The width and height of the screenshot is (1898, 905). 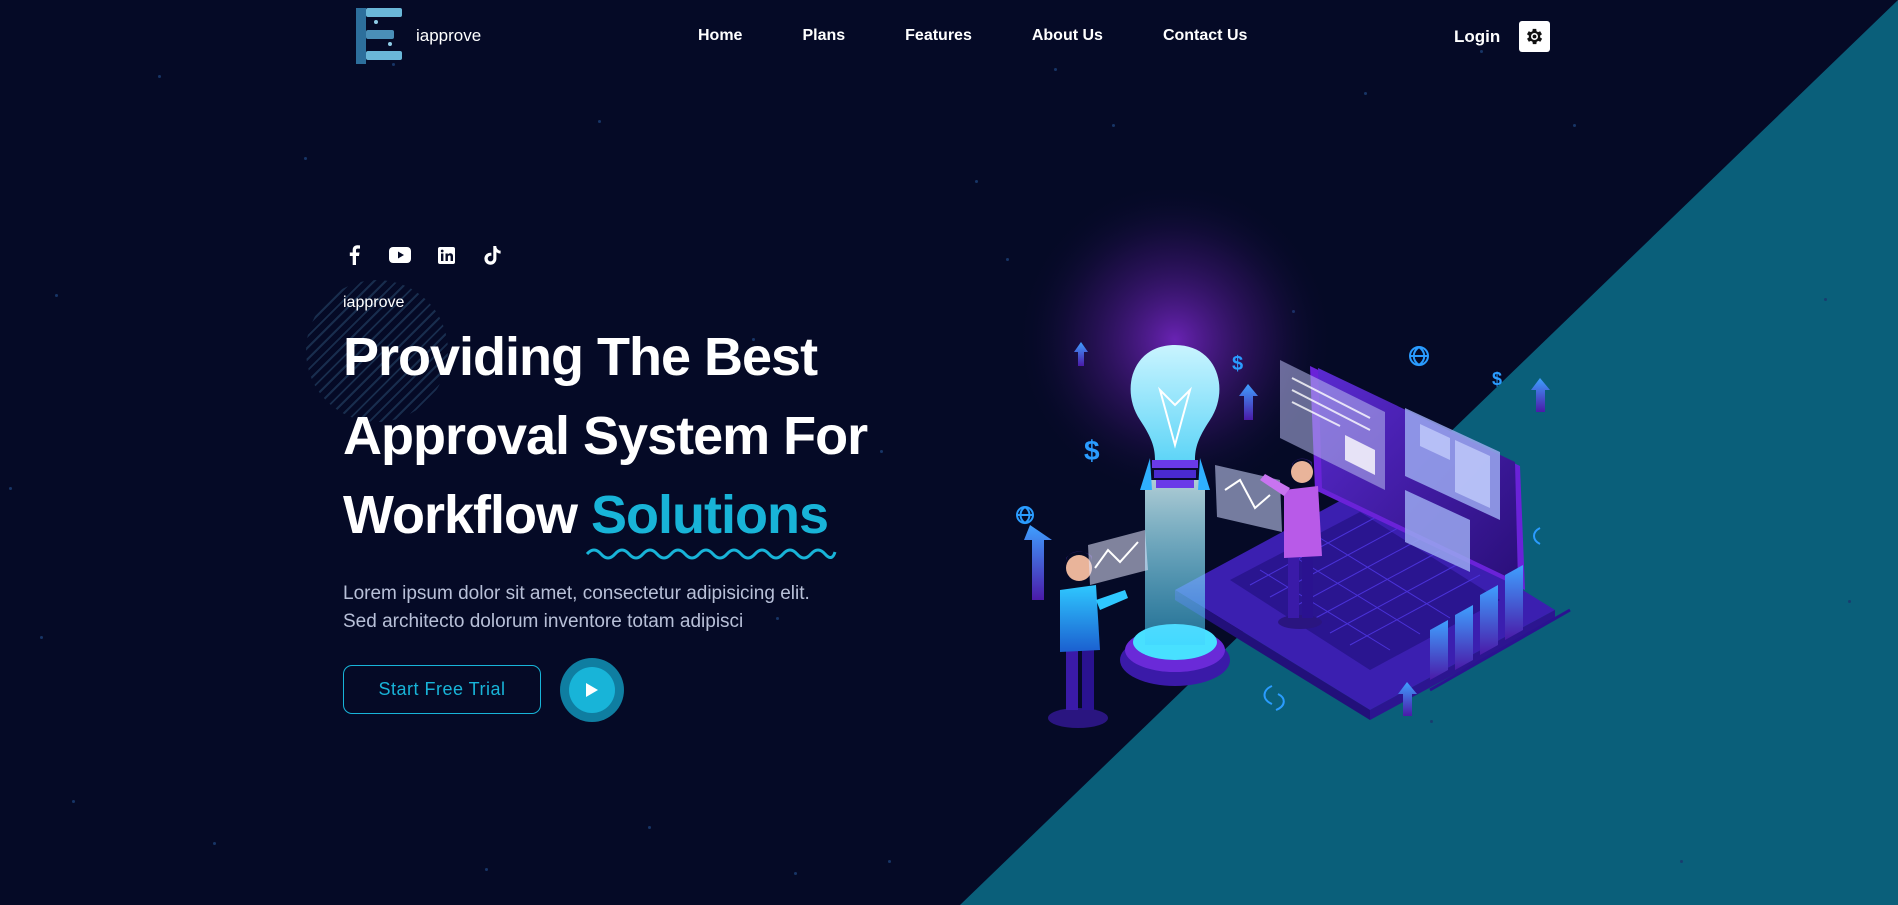 I want to click on headline-accent: Solutions, so click(x=710, y=515).